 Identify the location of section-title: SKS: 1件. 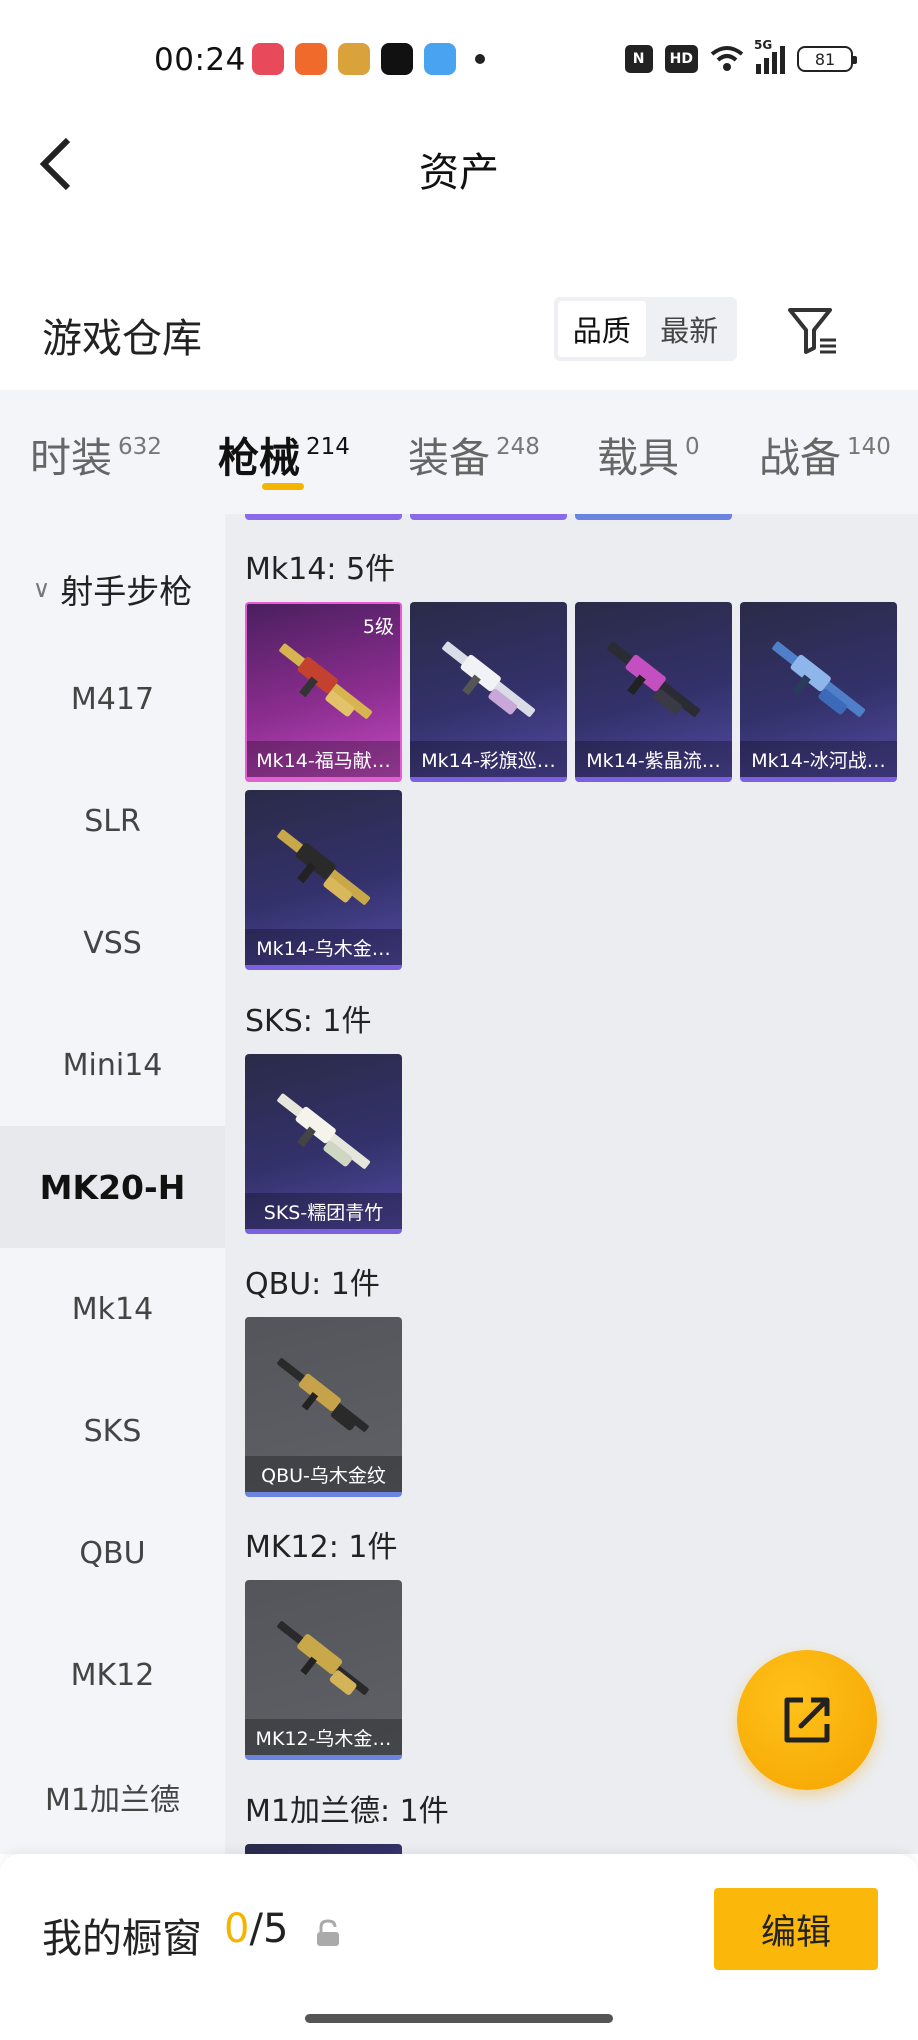
(308, 1021).